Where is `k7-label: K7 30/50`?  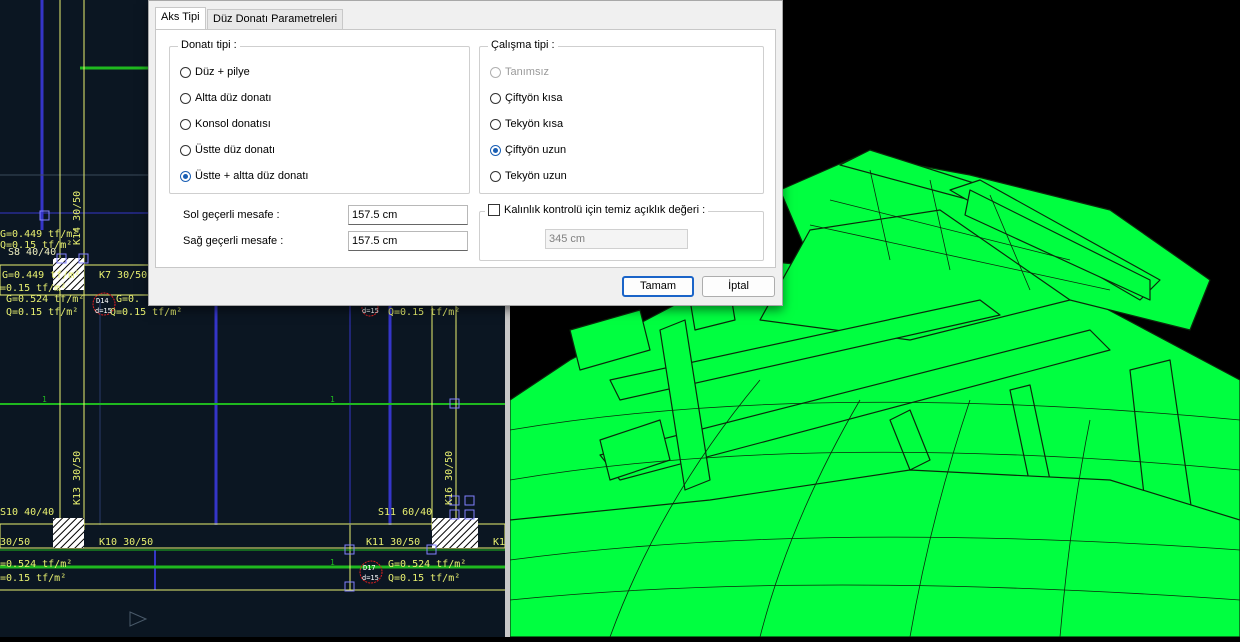 k7-label: K7 30/50 is located at coordinates (123, 275).